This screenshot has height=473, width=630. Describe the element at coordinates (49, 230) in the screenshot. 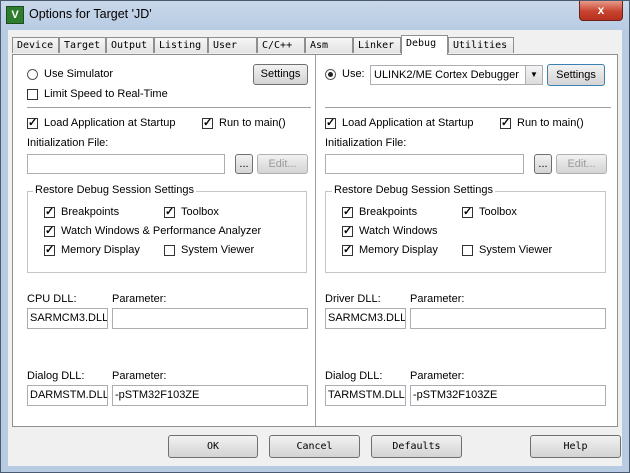

I see `left-watch-windows-checkbox` at that location.